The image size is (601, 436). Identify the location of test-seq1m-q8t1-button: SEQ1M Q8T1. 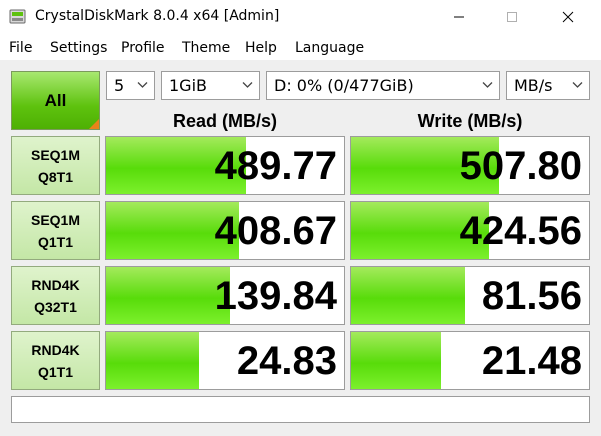
(55, 165).